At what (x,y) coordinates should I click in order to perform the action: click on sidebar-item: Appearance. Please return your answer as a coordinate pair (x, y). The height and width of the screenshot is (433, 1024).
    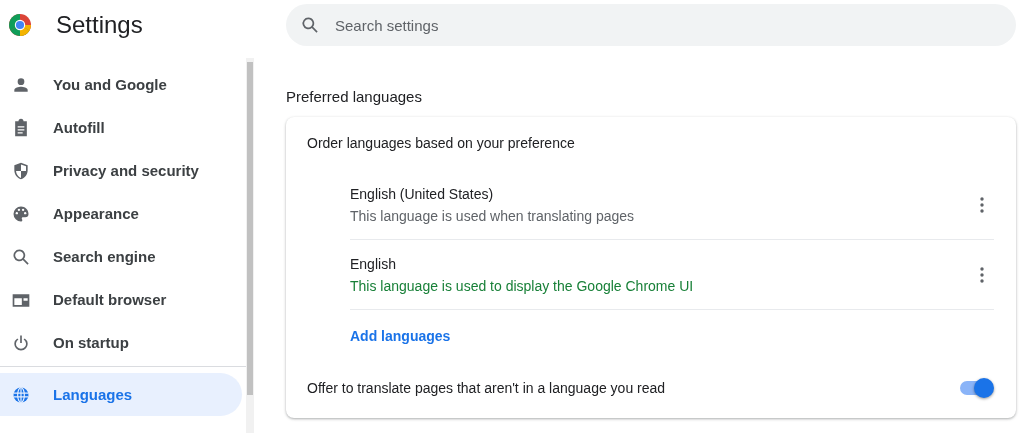
    Looking at the image, I should click on (121, 213).